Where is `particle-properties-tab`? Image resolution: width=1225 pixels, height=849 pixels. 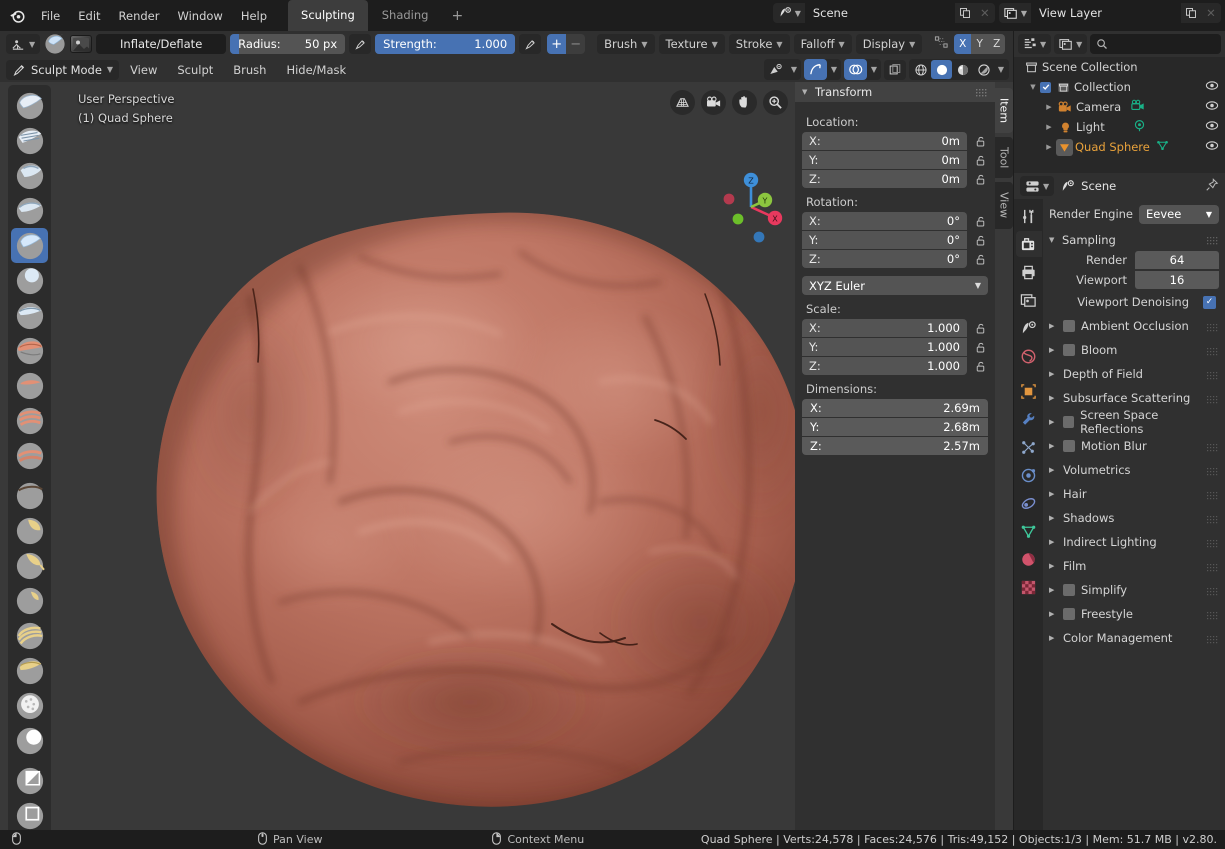
particle-properties-tab is located at coordinates (1029, 447).